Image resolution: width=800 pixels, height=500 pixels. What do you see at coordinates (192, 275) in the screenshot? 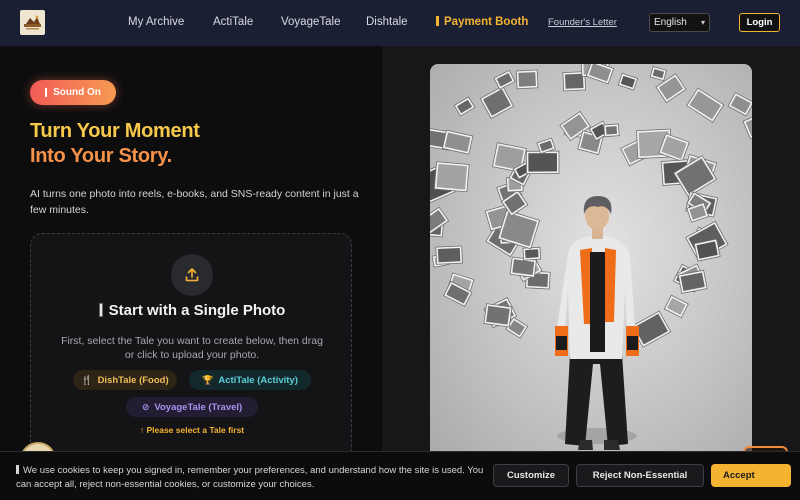
I see `upload-icon` at bounding box center [192, 275].